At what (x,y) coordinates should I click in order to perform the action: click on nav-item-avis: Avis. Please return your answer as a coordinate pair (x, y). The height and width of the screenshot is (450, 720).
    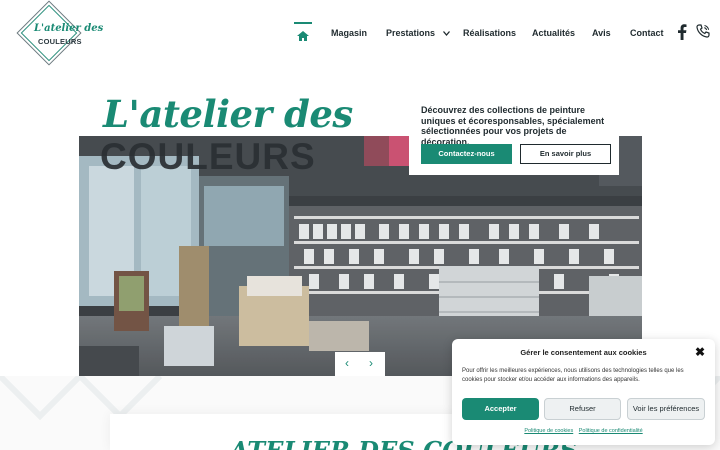
    Looking at the image, I should click on (601, 33).